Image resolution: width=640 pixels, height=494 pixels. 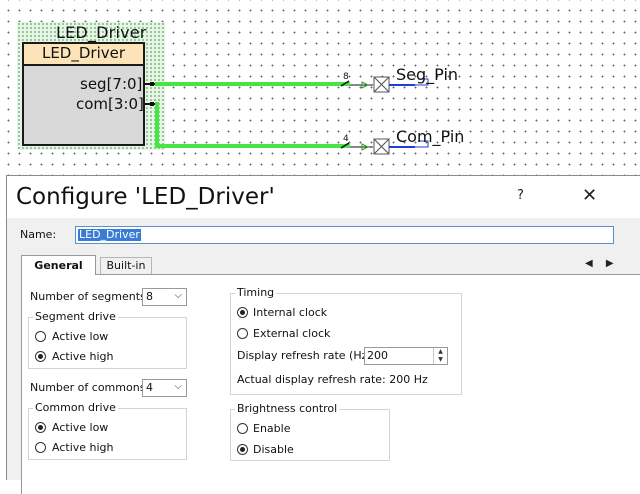 What do you see at coordinates (75, 407) in the screenshot?
I see `common-drive-title: Common drive` at bounding box center [75, 407].